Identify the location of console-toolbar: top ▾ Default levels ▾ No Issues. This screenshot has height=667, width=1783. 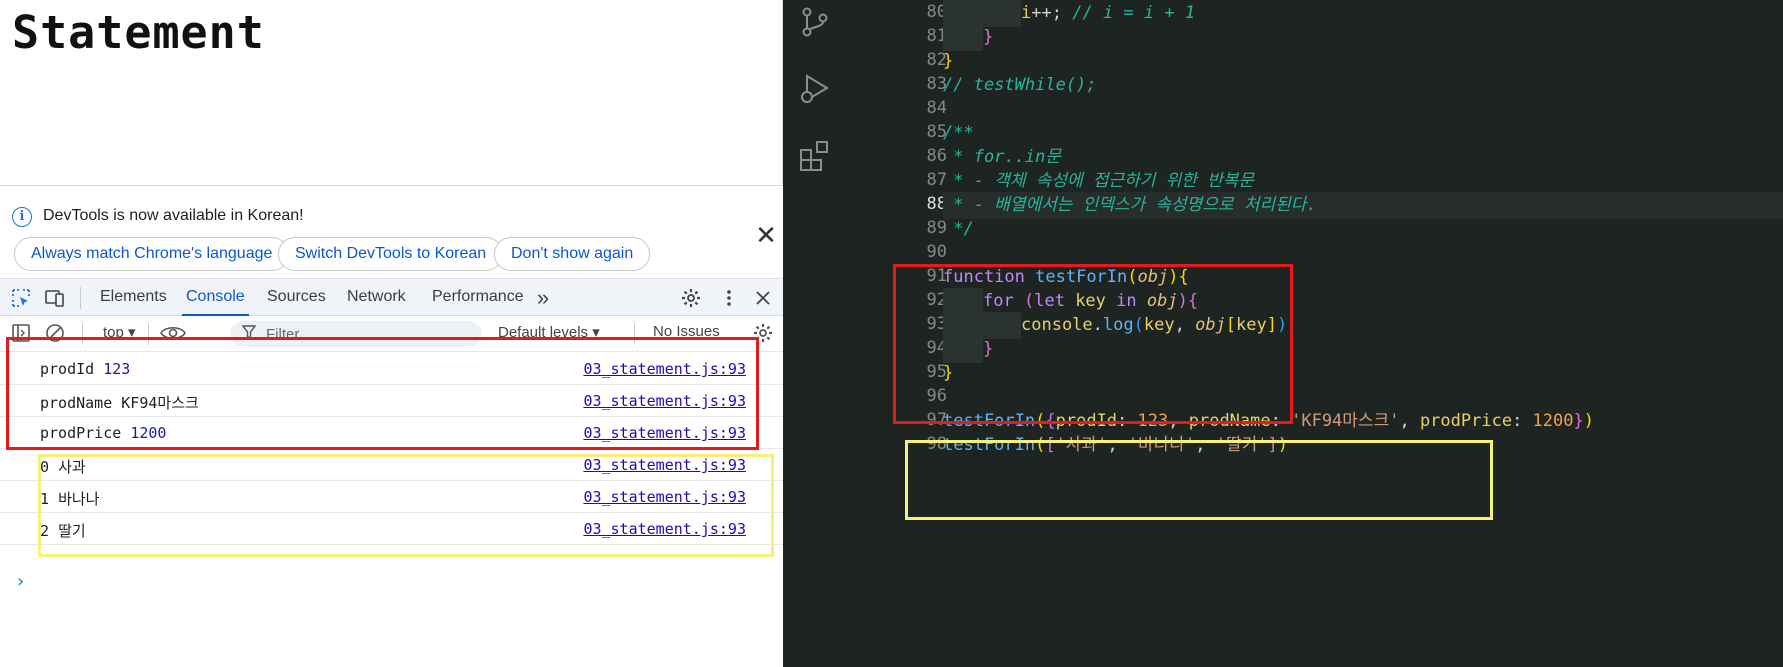
(391, 334).